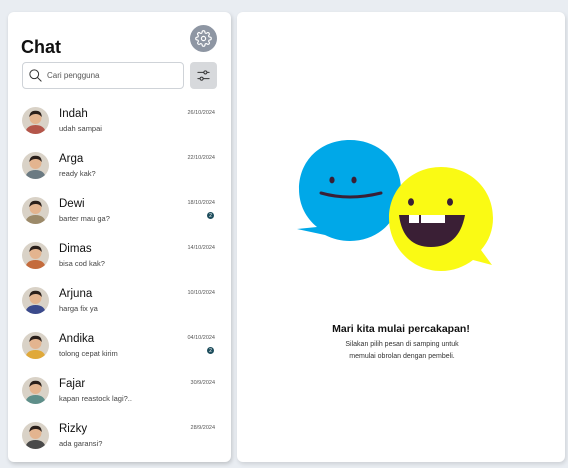  I want to click on chat-contact-name: Dewi, so click(72, 204).